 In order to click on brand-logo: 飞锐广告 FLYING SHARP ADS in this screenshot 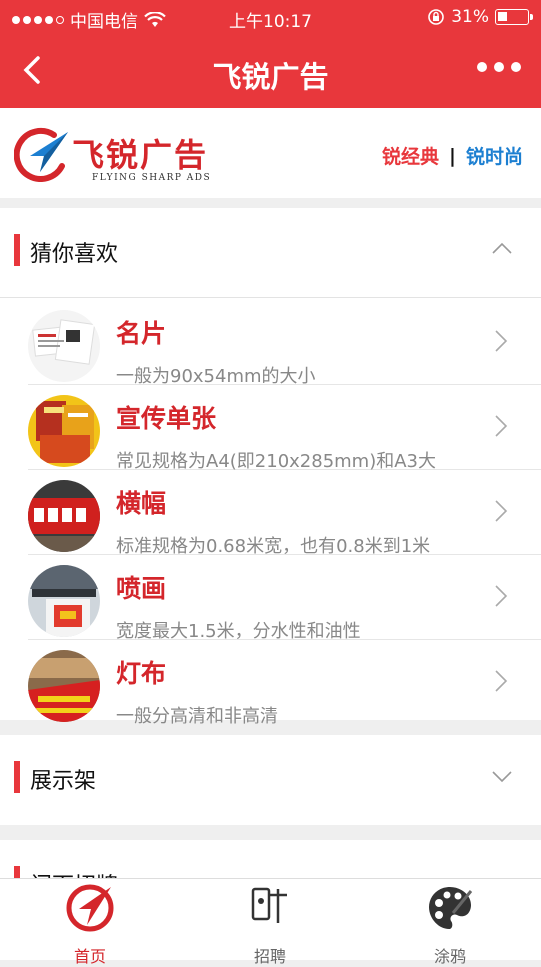, I will do `click(114, 156)`.